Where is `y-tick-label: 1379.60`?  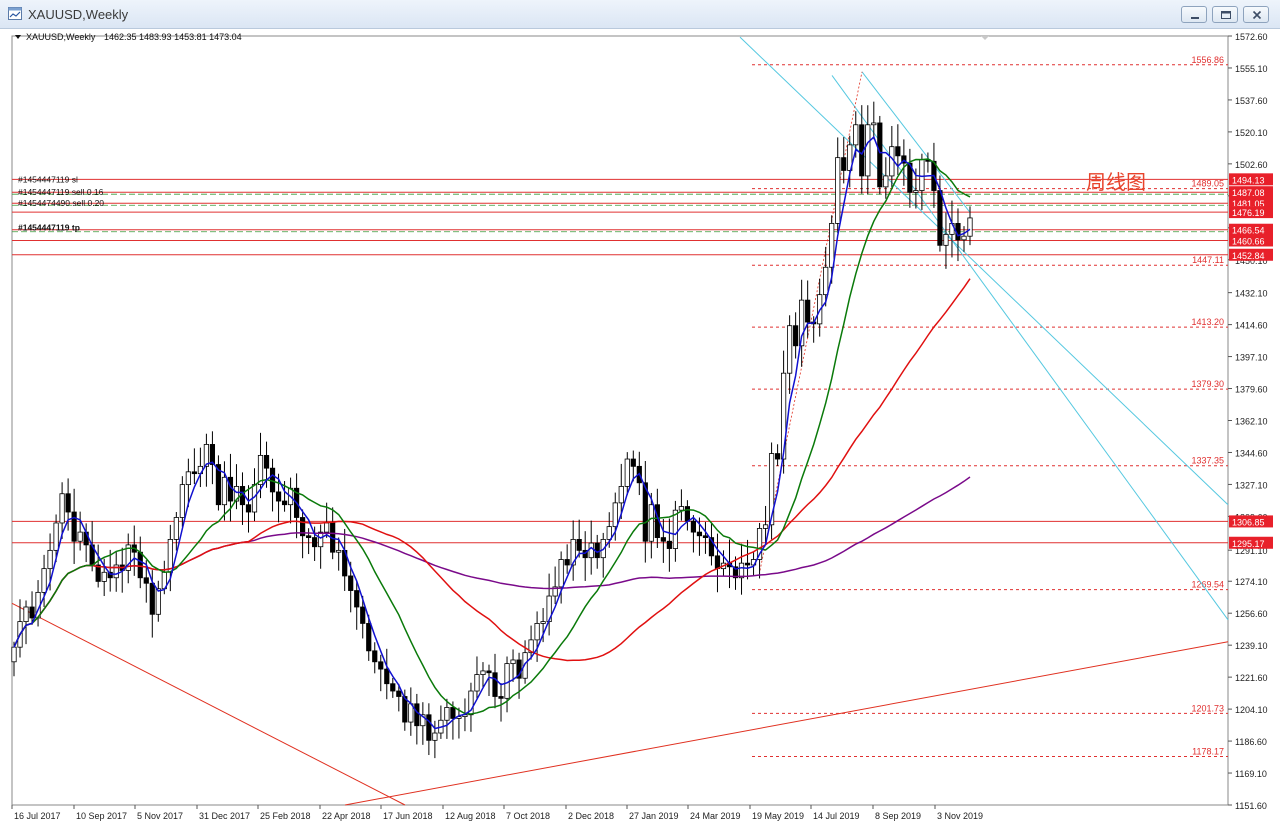
y-tick-label: 1379.60 is located at coordinates (1251, 390).